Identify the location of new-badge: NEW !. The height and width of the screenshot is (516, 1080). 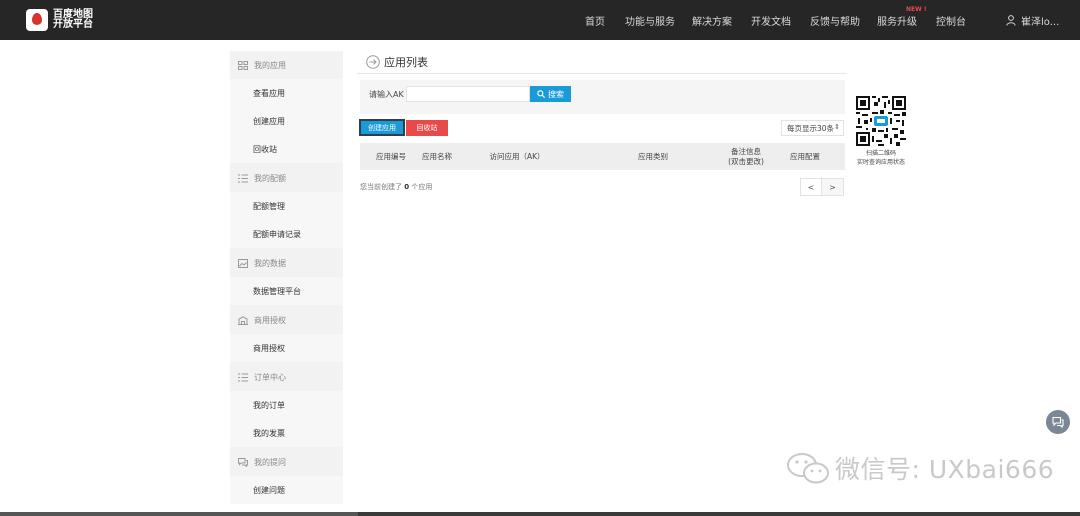
(916, 9).